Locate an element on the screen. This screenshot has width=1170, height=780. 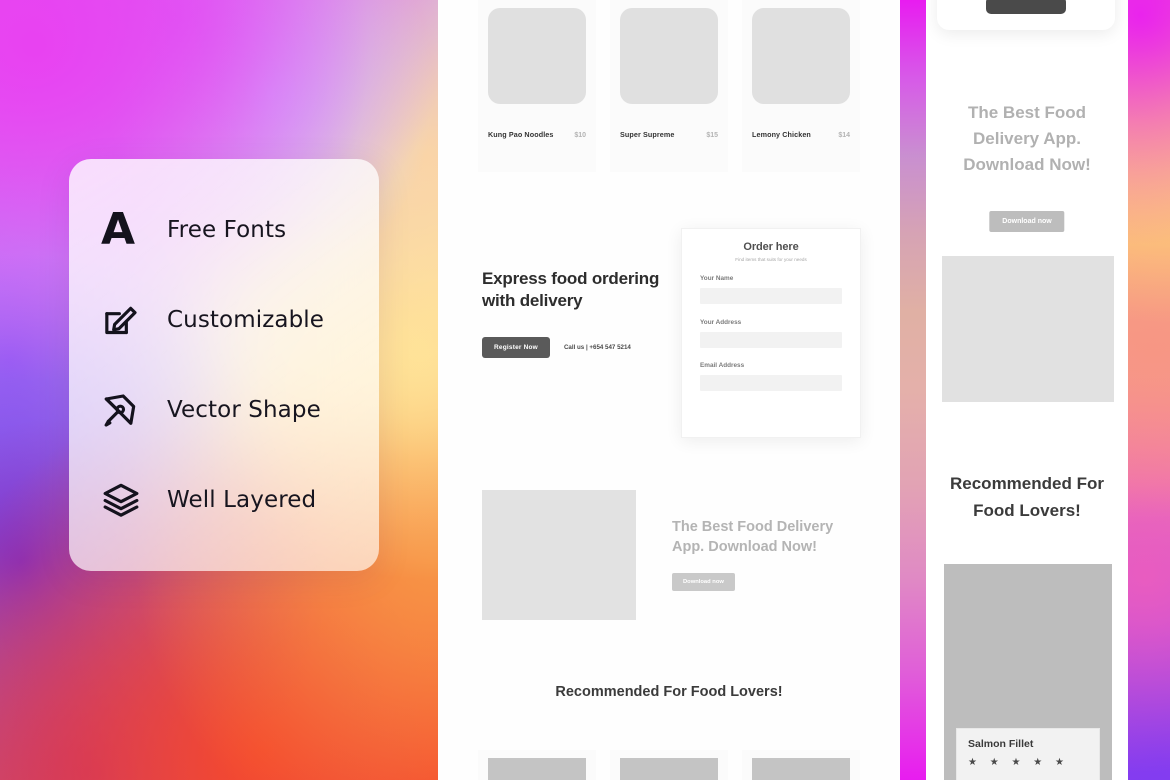
express-title: Express food ordering with delivery is located at coordinates (571, 290).